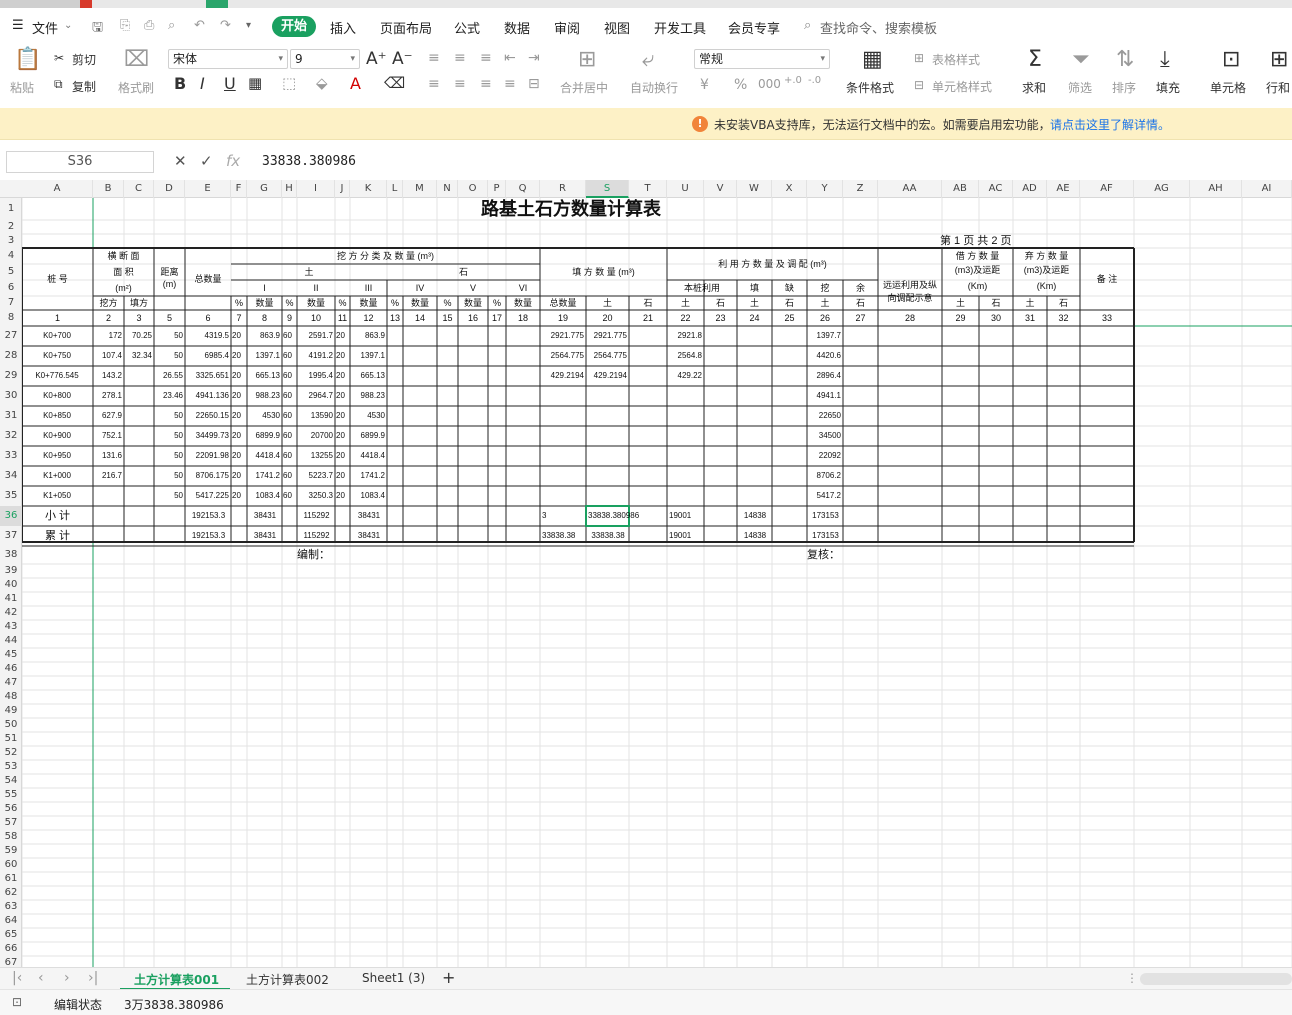  I want to click on cell-g-r34: 1741.2, so click(264, 476).